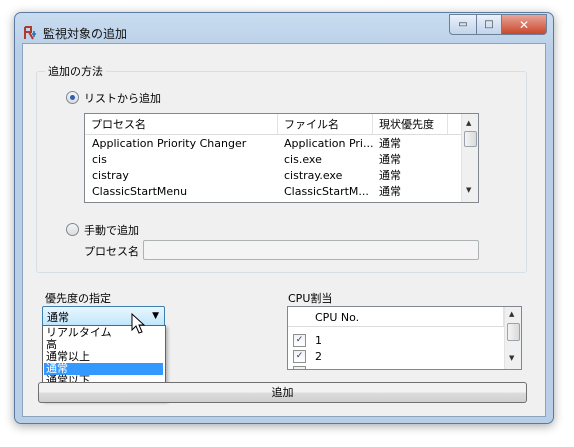 The image size is (574, 447). Describe the element at coordinates (410, 124) in the screenshot. I see `column-header-priority: 現状優先度` at that location.